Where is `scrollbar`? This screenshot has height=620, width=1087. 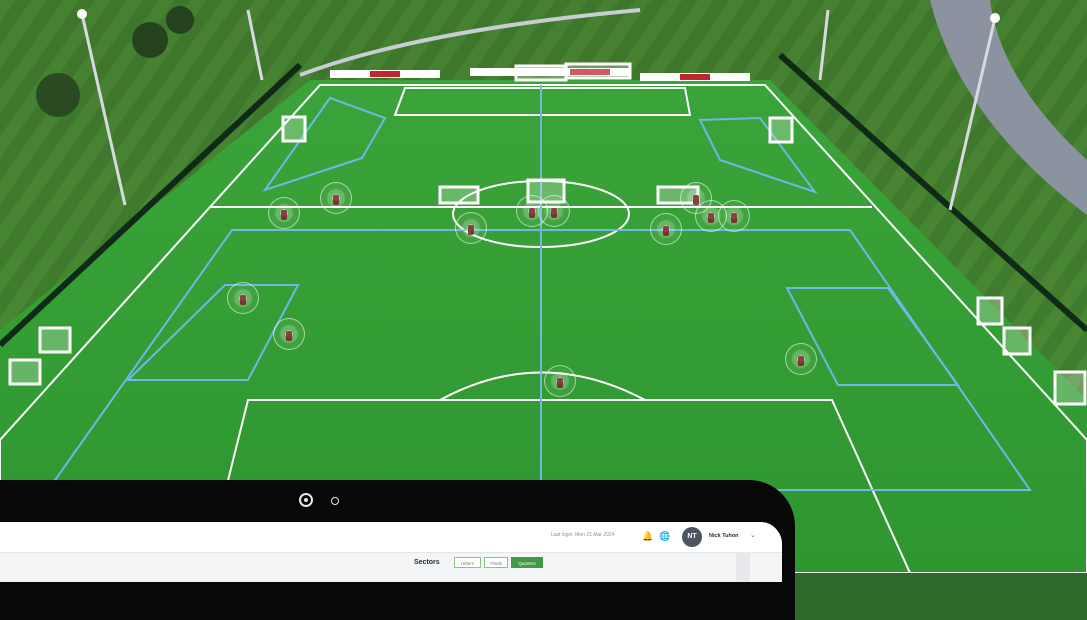
scrollbar is located at coordinates (743, 567).